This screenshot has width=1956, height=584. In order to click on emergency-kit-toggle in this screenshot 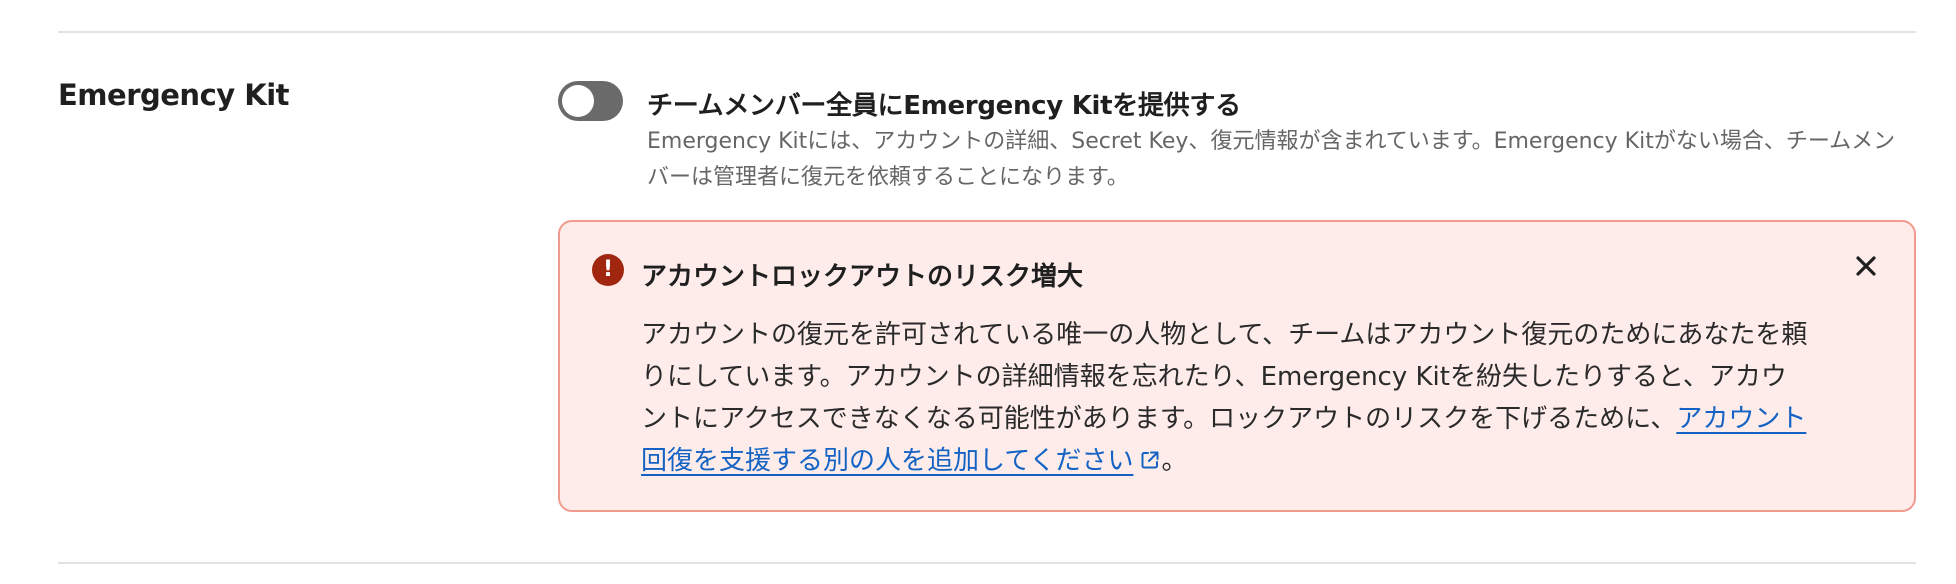, I will do `click(590, 101)`.